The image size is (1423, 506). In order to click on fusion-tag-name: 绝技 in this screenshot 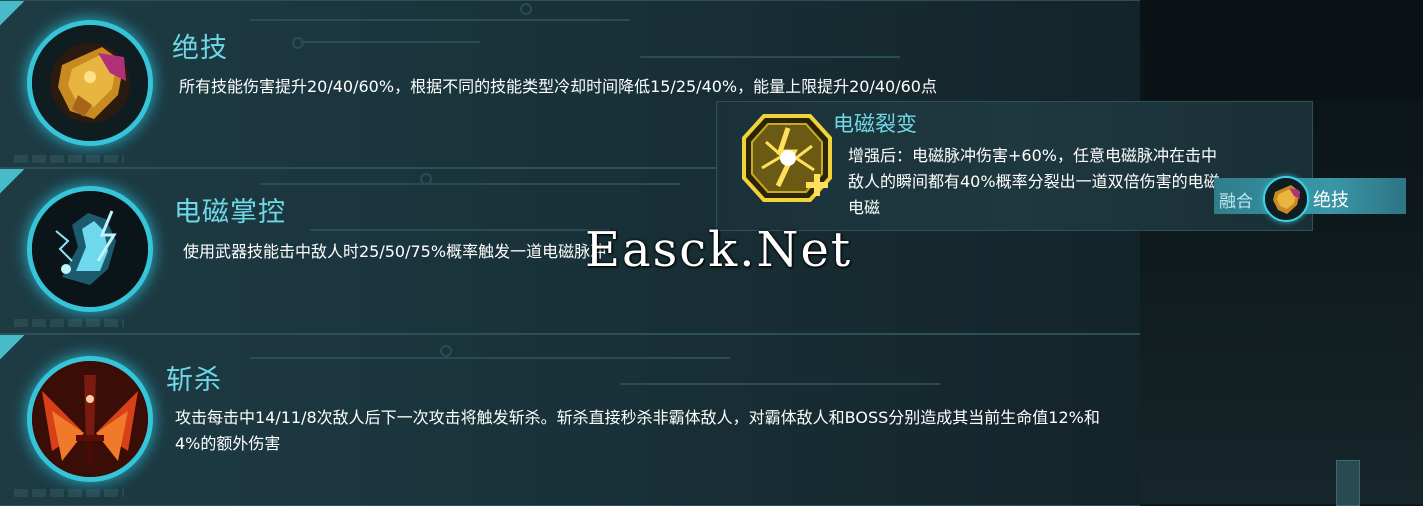, I will do `click(1331, 200)`.